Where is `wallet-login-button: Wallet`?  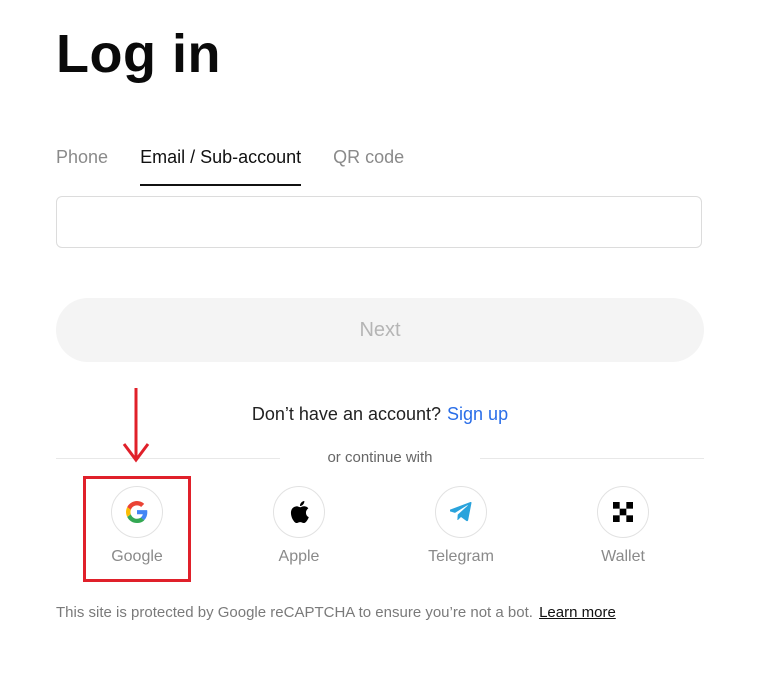
wallet-login-button: Wallet is located at coordinates (623, 526).